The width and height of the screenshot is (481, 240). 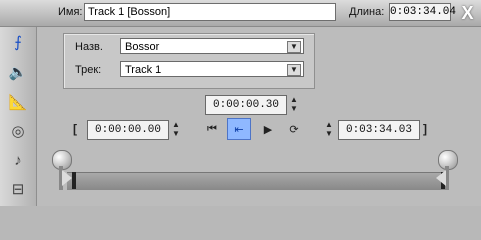 I want to click on left-trim-handle, so click(x=62, y=170).